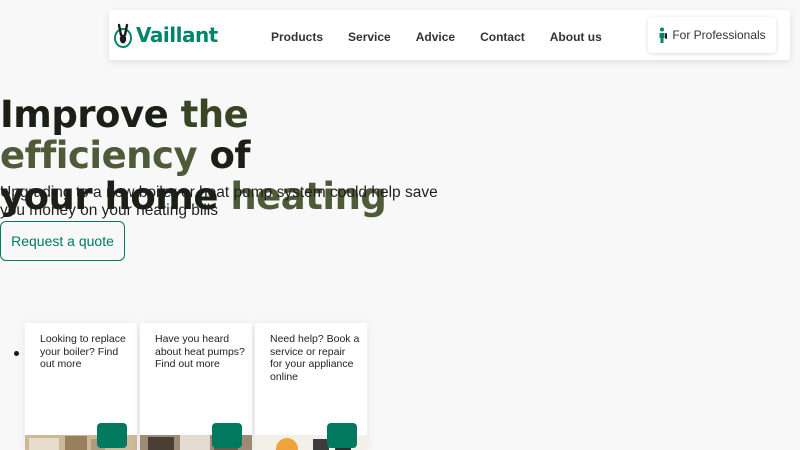 The image size is (800, 450). Describe the element at coordinates (214, 114) in the screenshot. I see `hero-title-word: the` at that location.